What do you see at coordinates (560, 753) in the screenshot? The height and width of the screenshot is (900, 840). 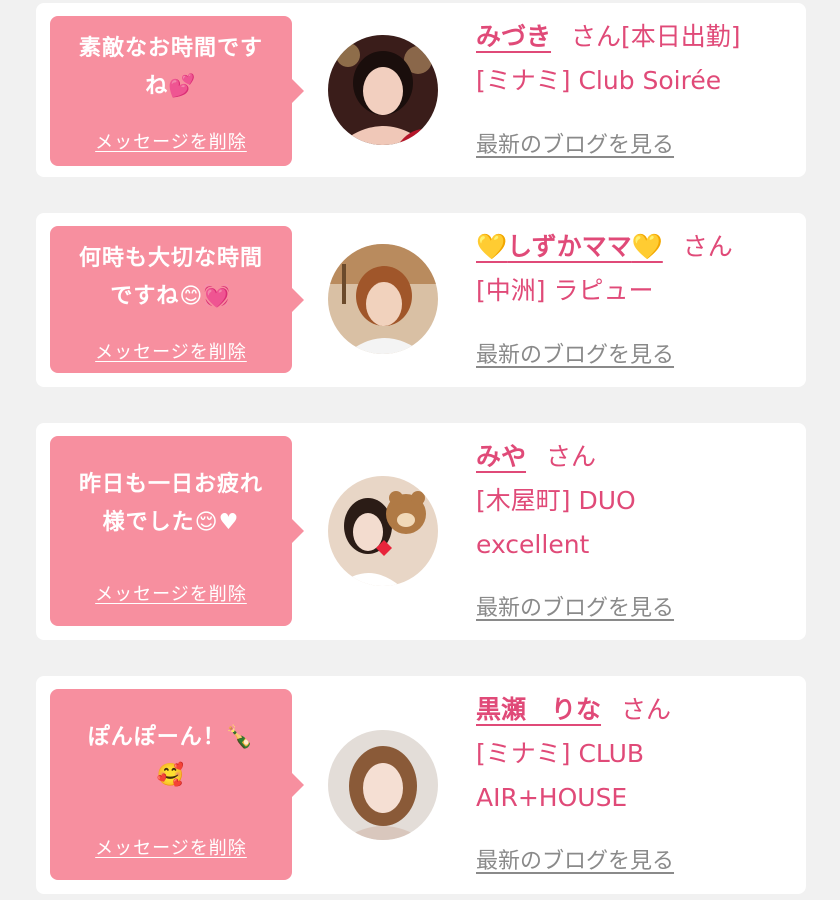 I see `shop-name: [ミナミ] CLUB` at bounding box center [560, 753].